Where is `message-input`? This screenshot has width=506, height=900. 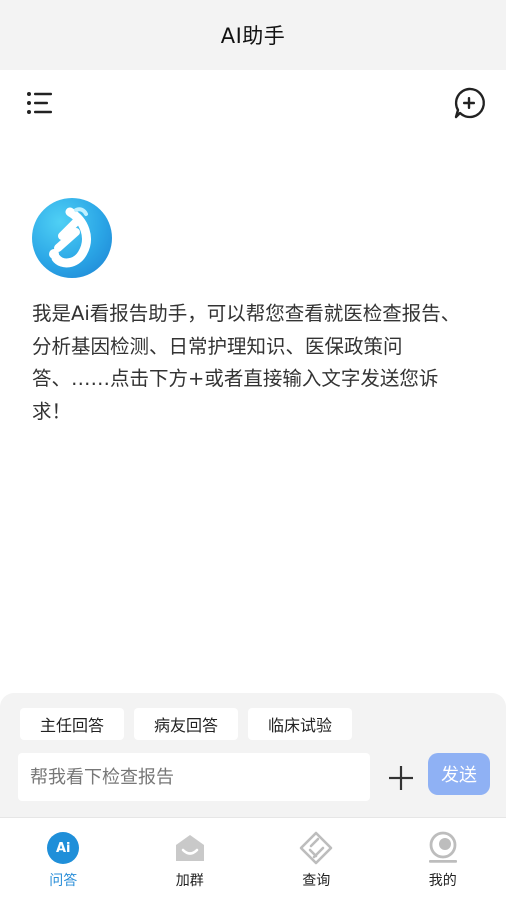
message-input is located at coordinates (194, 777).